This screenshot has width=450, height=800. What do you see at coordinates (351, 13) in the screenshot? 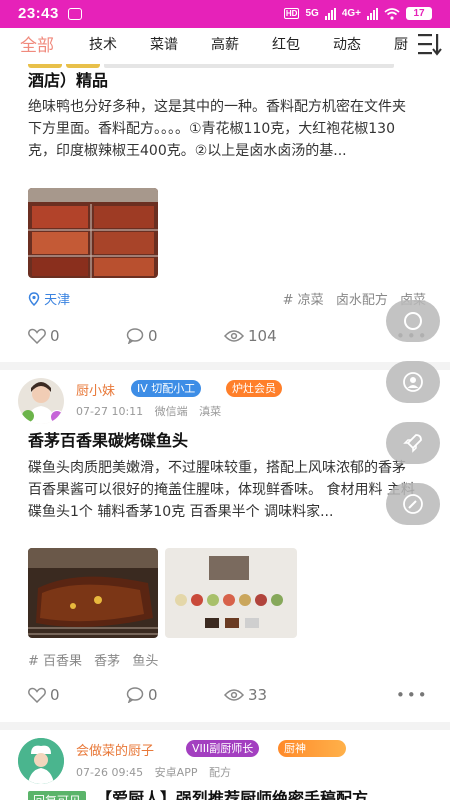
I see `4g-label: 4G+` at bounding box center [351, 13].